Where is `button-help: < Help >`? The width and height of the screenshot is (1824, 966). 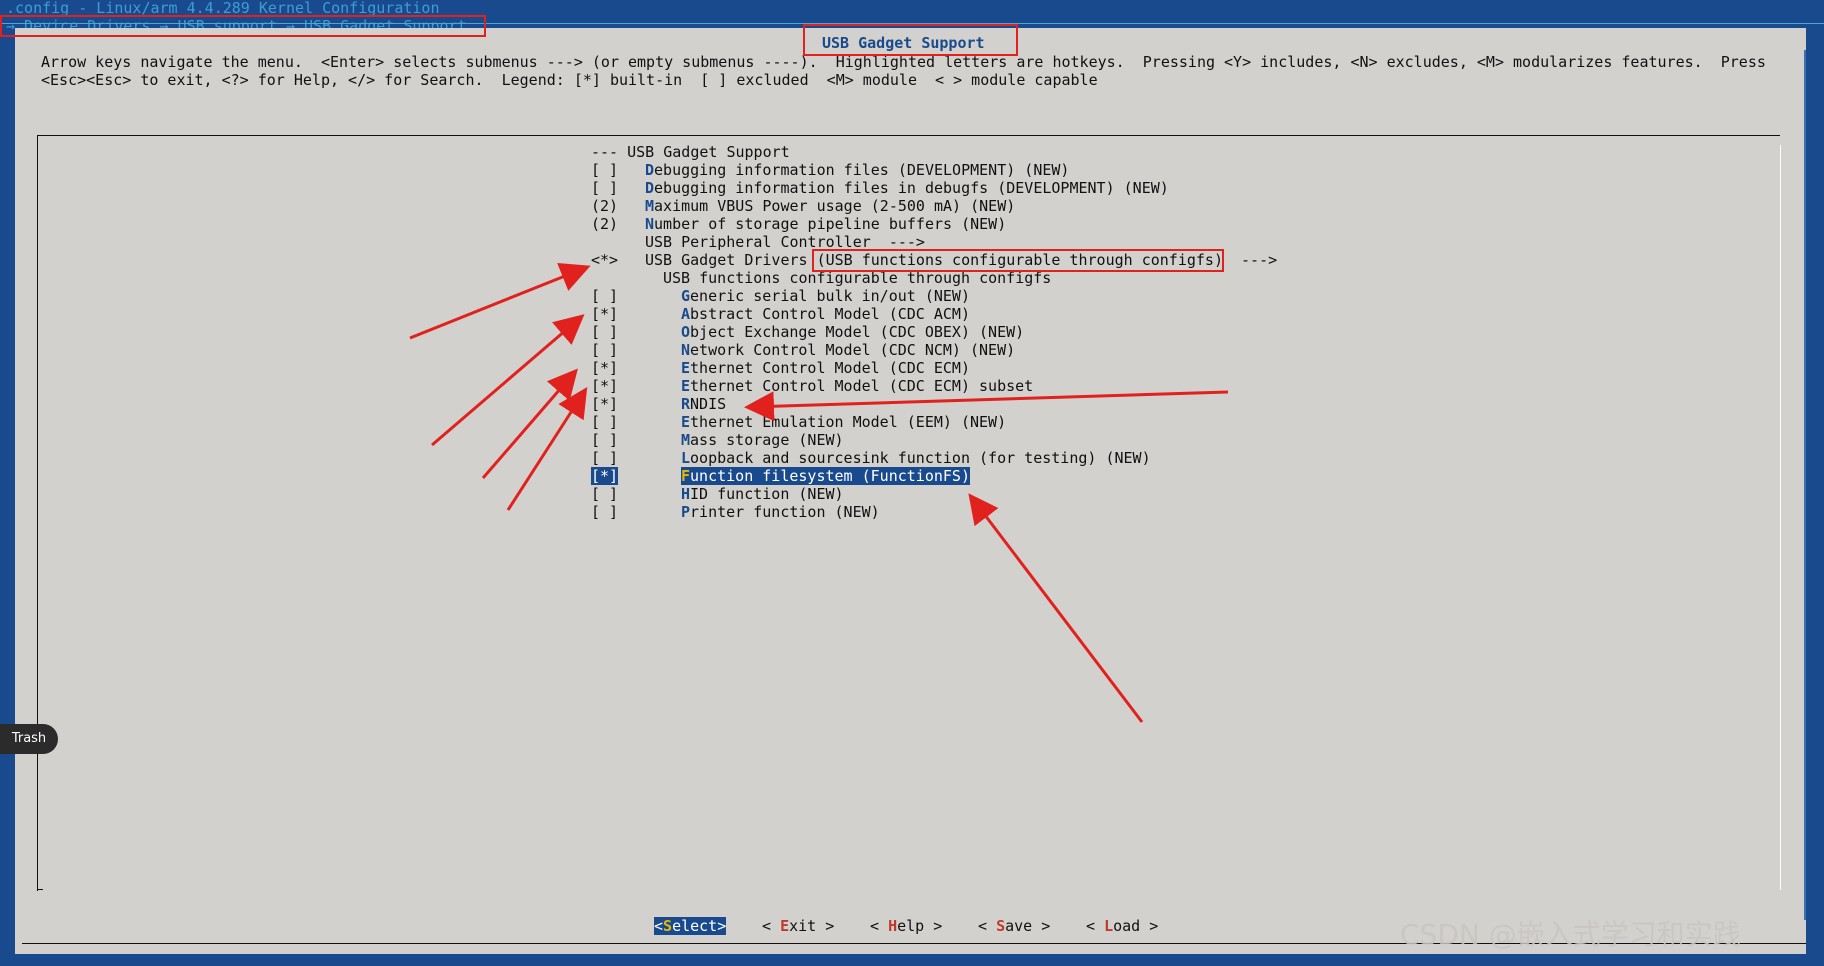
button-help: < Help > is located at coordinates (906, 926).